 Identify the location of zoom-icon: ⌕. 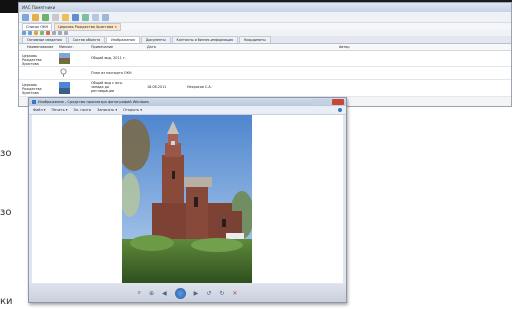
(139, 293).